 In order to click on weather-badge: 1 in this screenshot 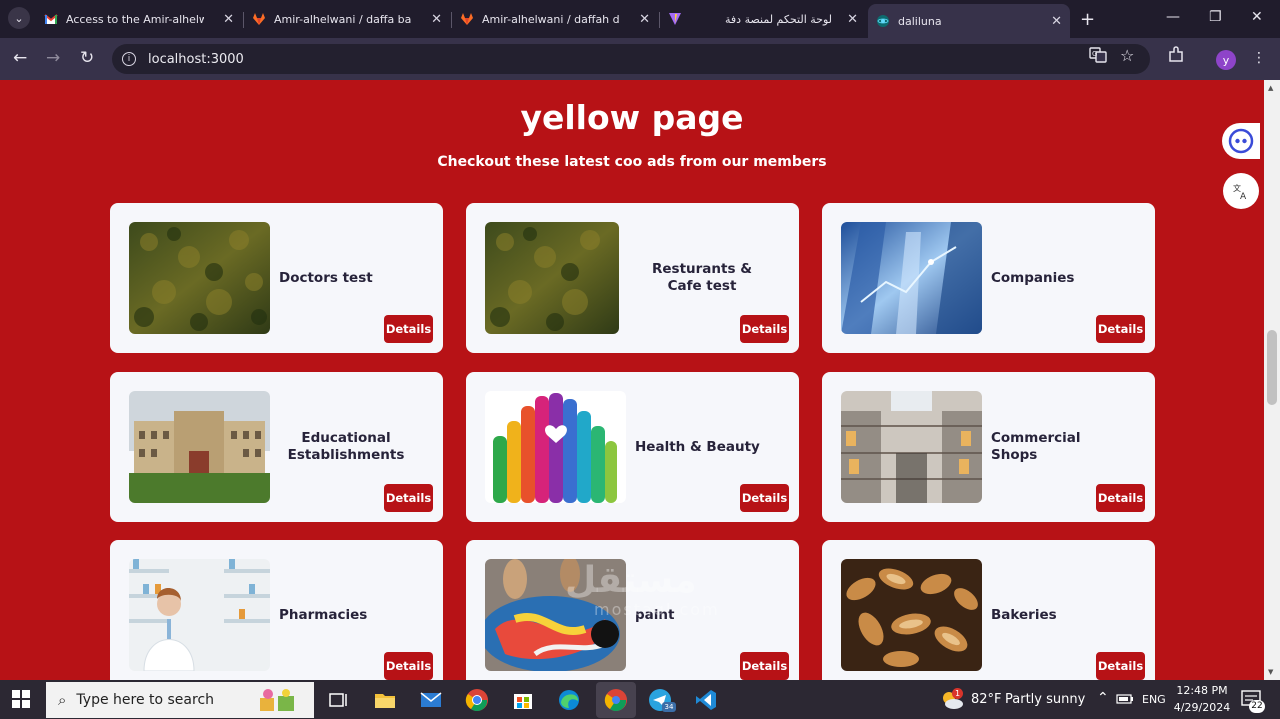, I will do `click(957, 693)`.